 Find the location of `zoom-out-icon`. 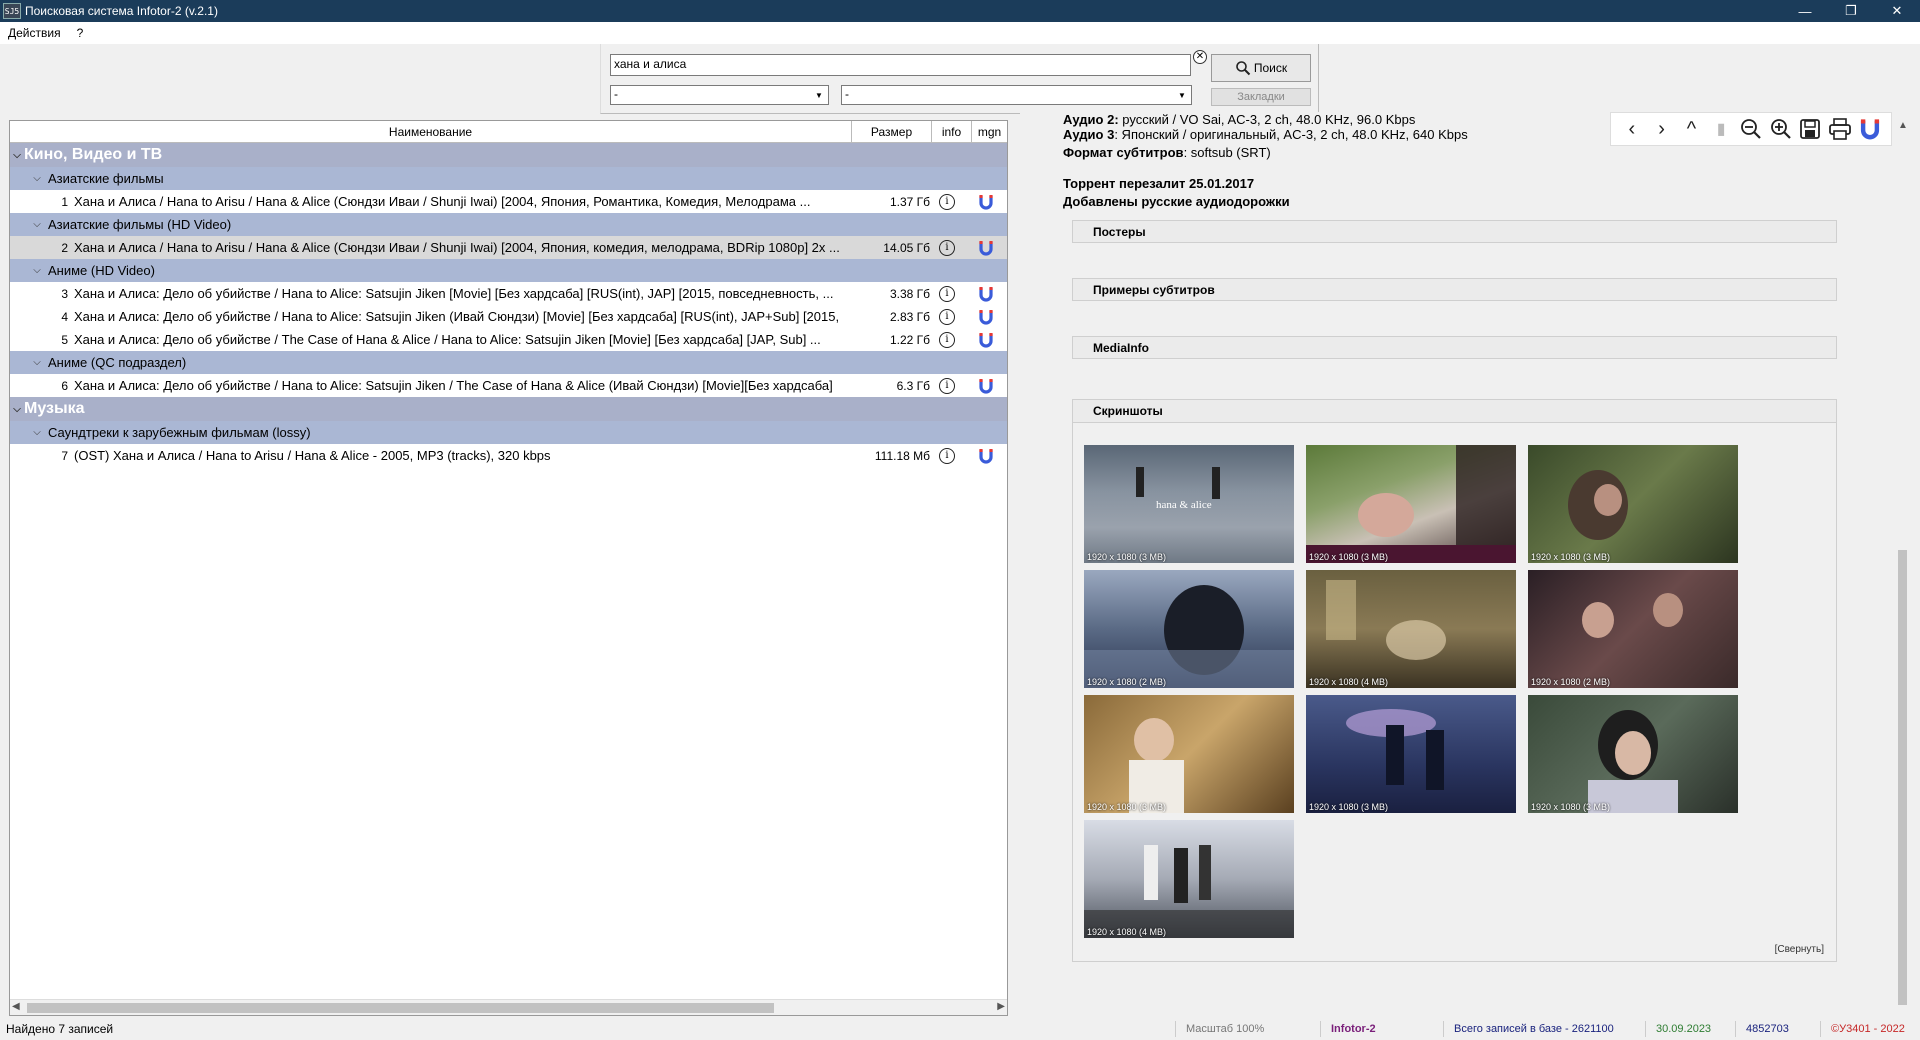

zoom-out-icon is located at coordinates (1751, 129).